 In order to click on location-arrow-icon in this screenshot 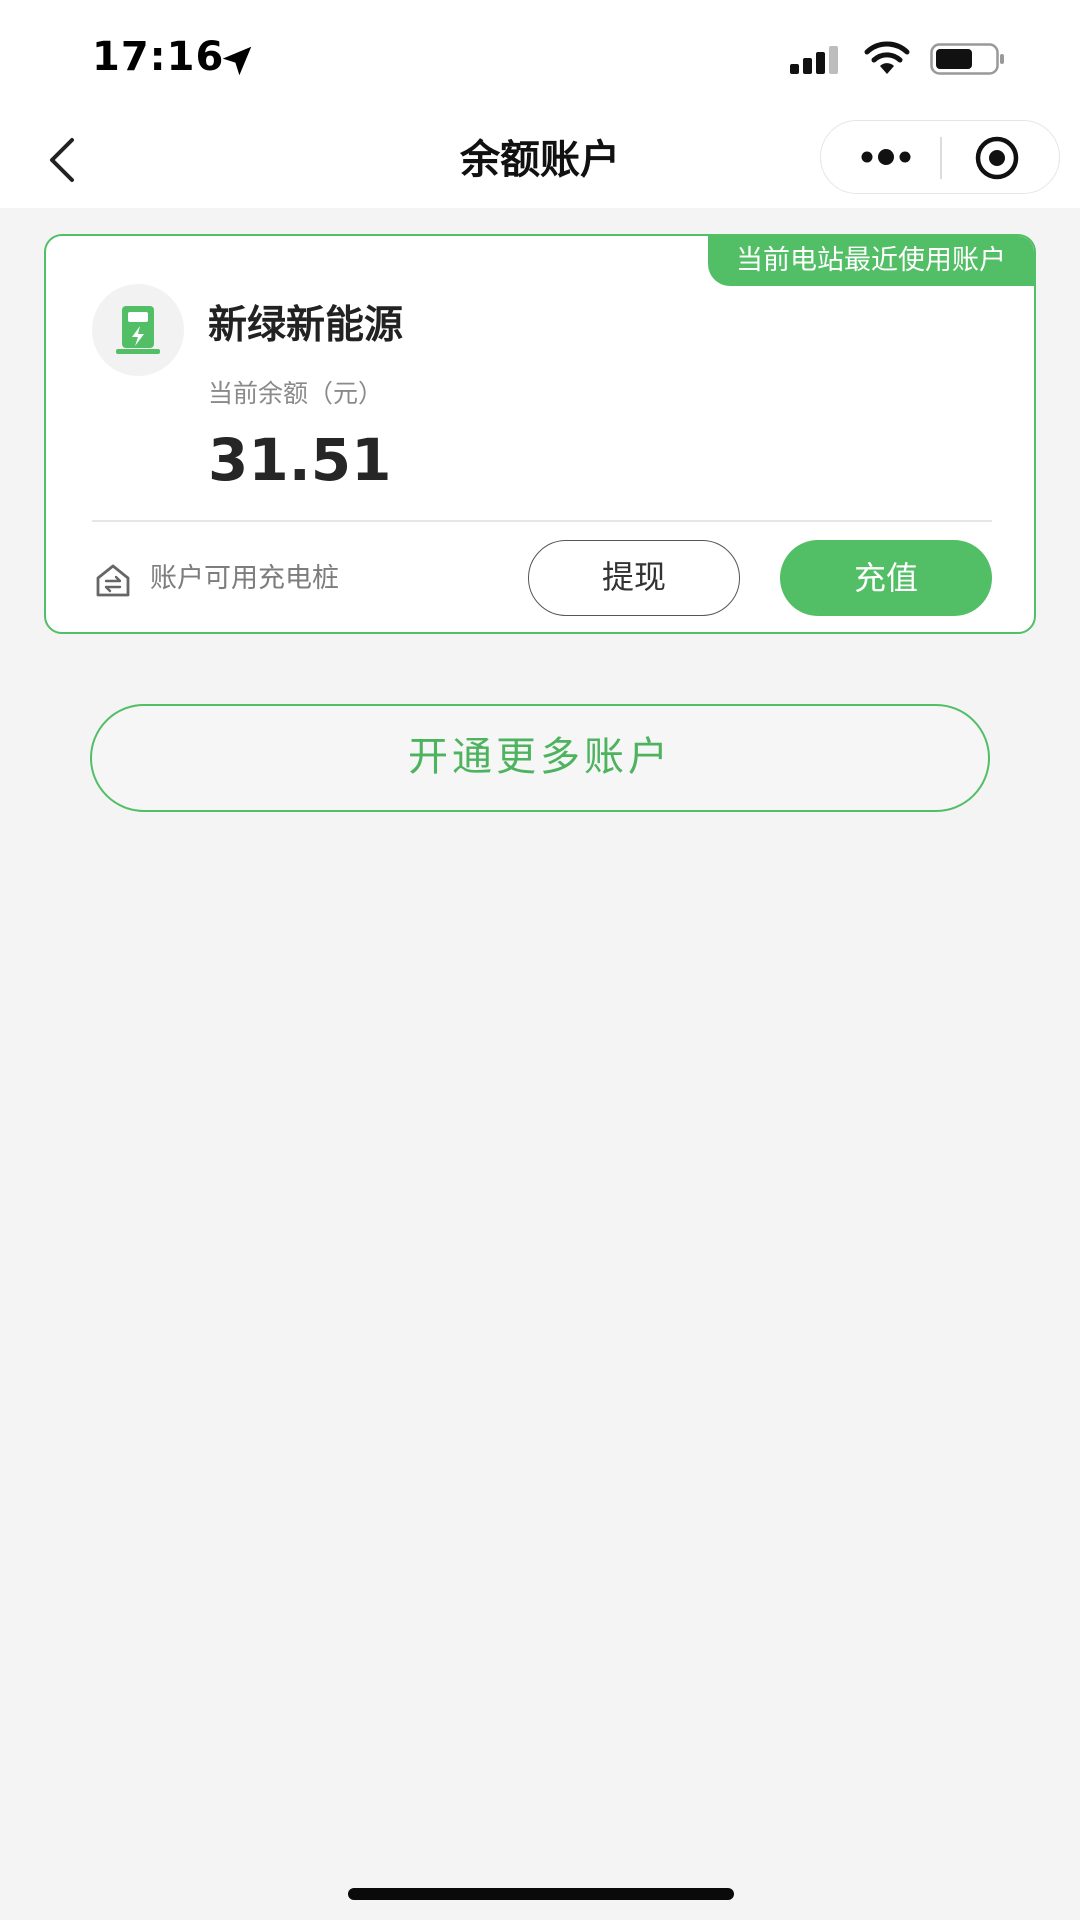, I will do `click(237, 61)`.